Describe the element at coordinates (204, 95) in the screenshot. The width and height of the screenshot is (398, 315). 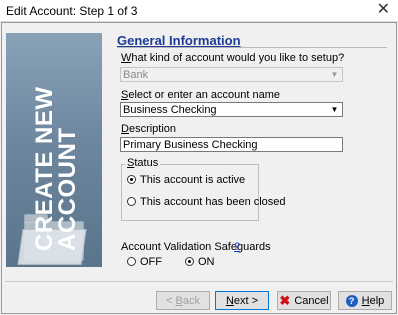
I see `account-name-label-text: elect or enter an account name` at that location.